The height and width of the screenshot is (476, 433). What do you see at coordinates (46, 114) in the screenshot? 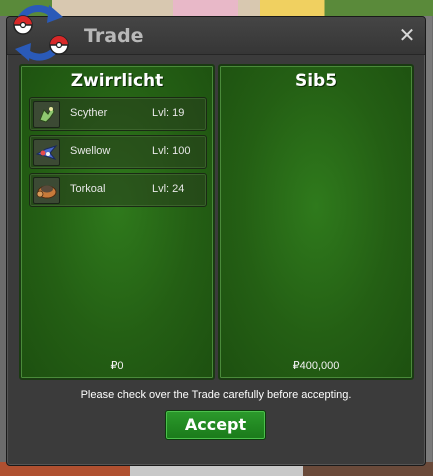
I see `scyther-icon` at bounding box center [46, 114].